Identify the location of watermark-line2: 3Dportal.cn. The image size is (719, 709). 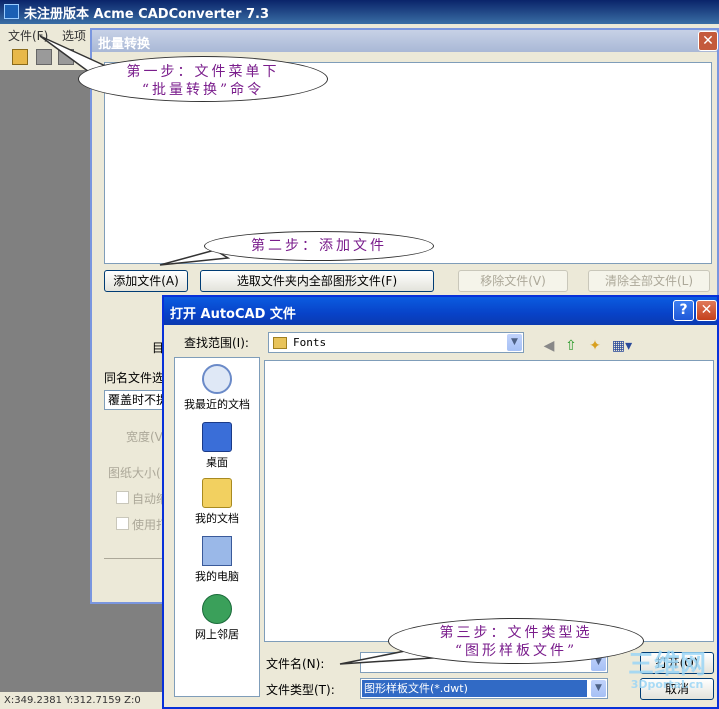
(667, 684).